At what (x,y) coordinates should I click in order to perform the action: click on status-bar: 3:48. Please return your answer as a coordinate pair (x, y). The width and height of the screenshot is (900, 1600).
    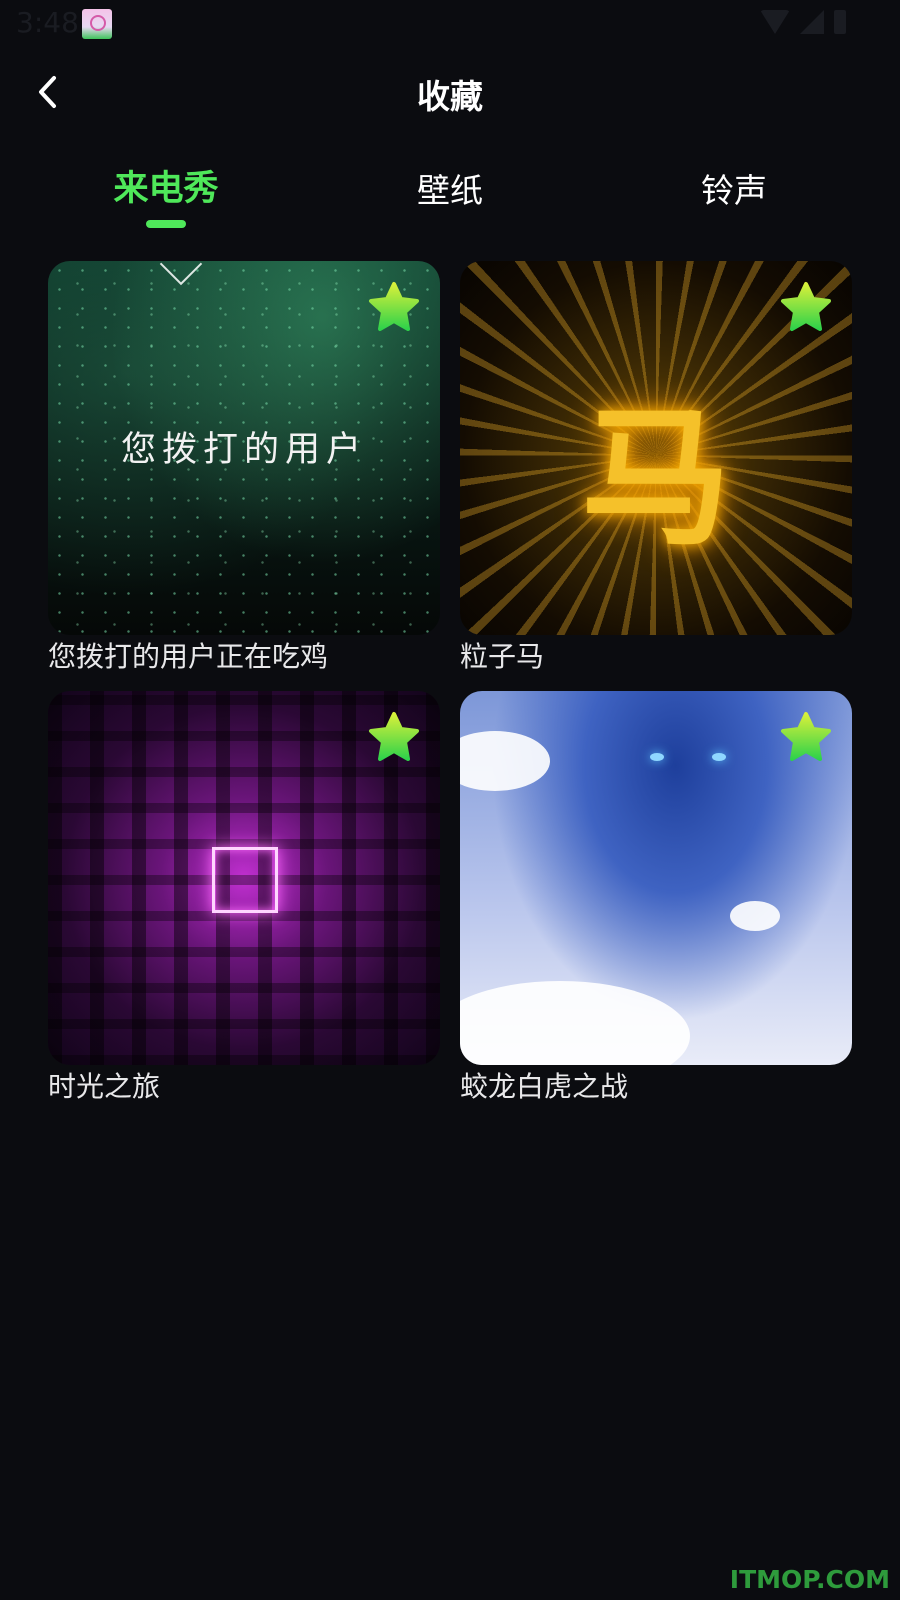
    Looking at the image, I should click on (450, 24).